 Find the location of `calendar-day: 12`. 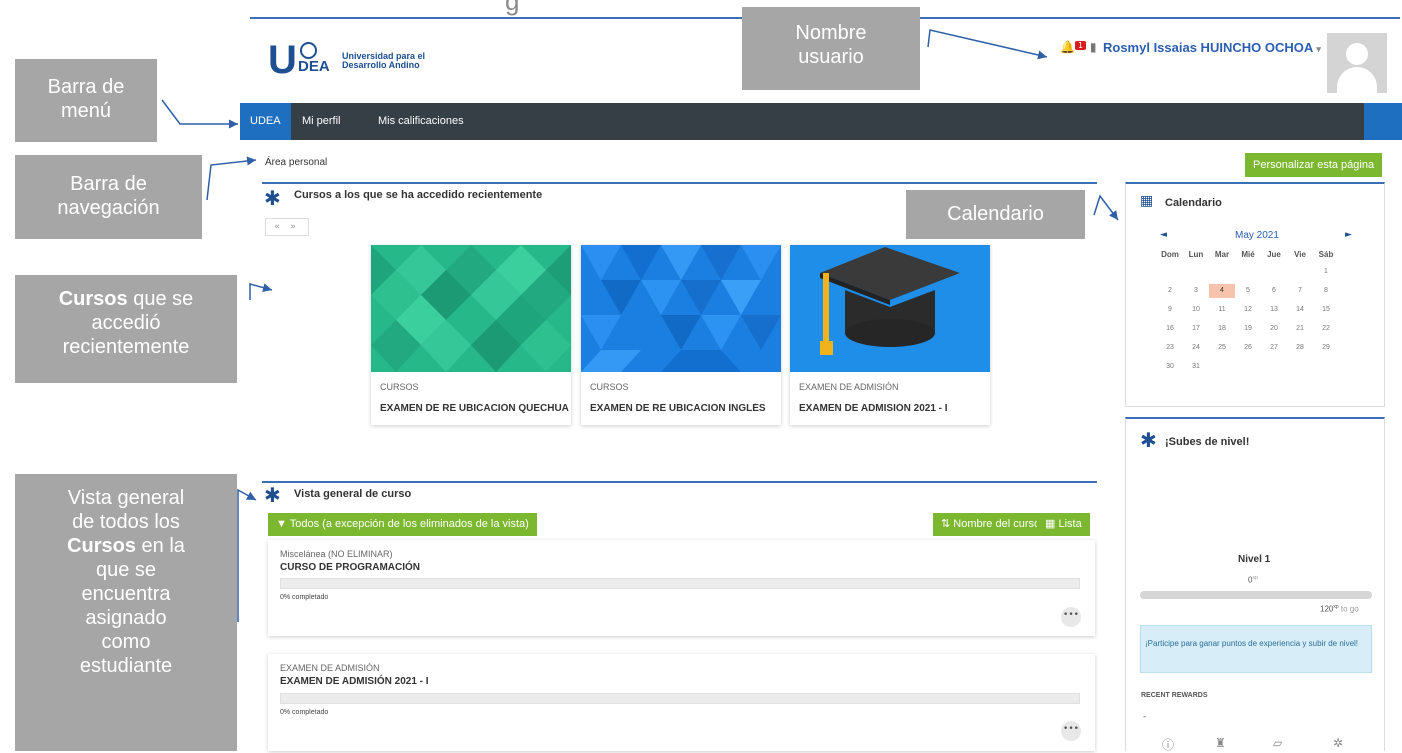

calendar-day: 12 is located at coordinates (1248, 310).